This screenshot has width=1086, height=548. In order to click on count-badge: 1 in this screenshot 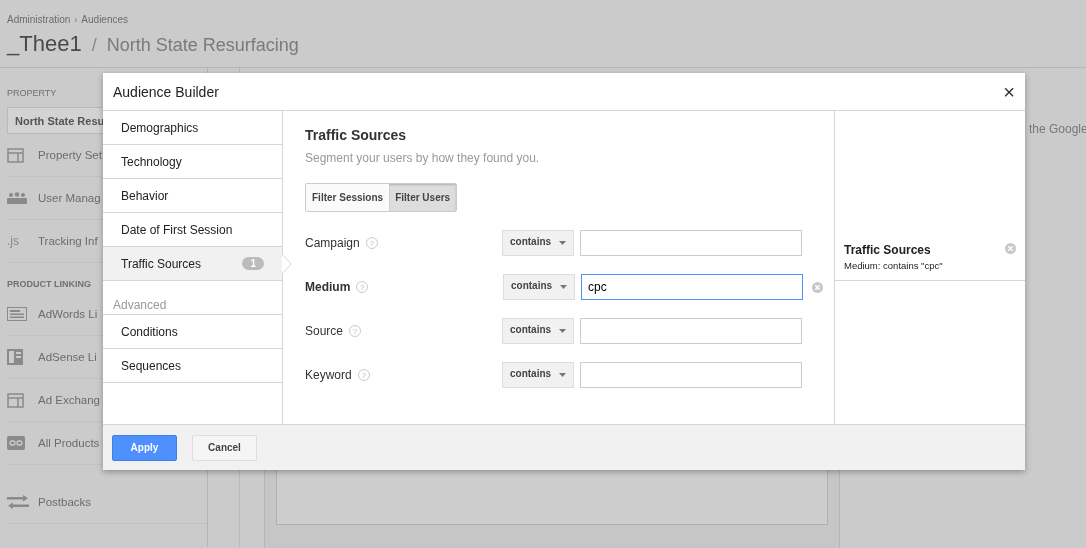, I will do `click(253, 263)`.